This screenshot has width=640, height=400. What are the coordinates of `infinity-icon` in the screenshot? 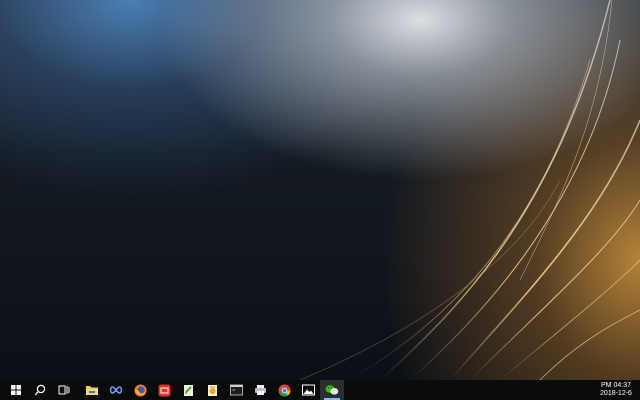 It's located at (116, 390).